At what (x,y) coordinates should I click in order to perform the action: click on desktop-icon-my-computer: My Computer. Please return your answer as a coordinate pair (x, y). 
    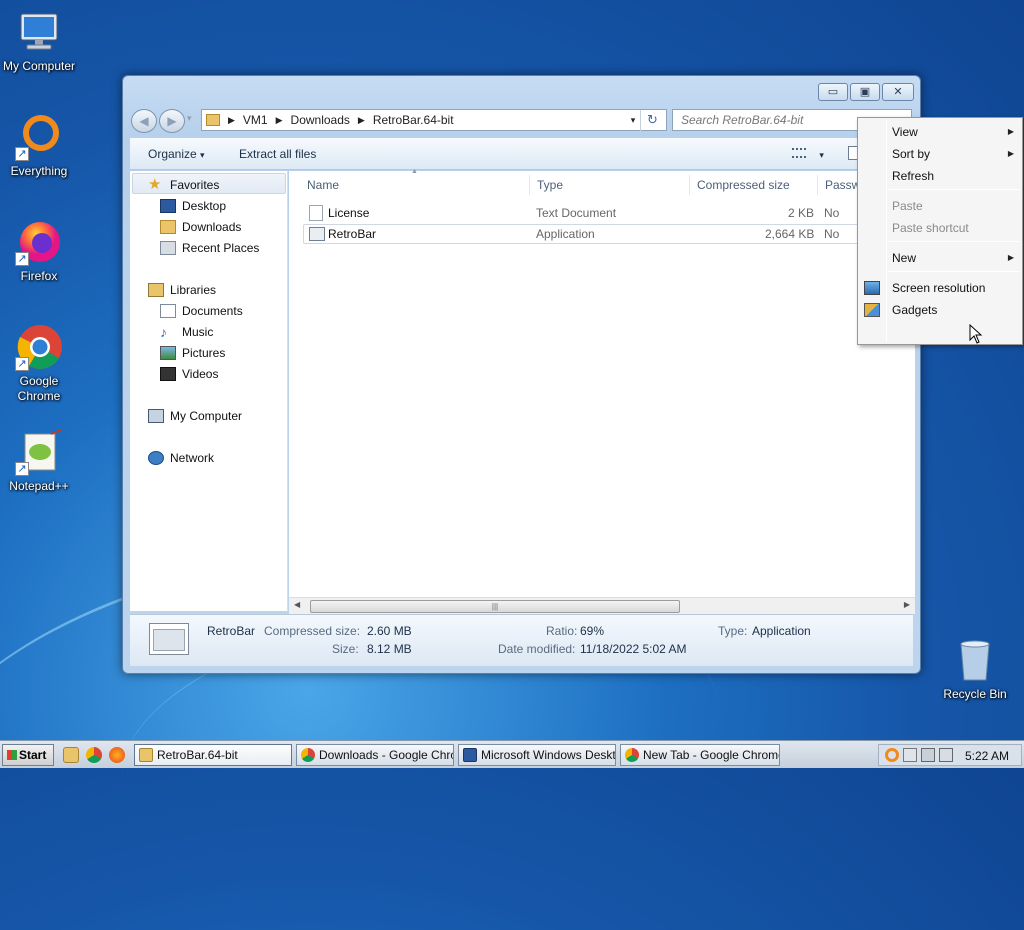
    Looking at the image, I should click on (39, 41).